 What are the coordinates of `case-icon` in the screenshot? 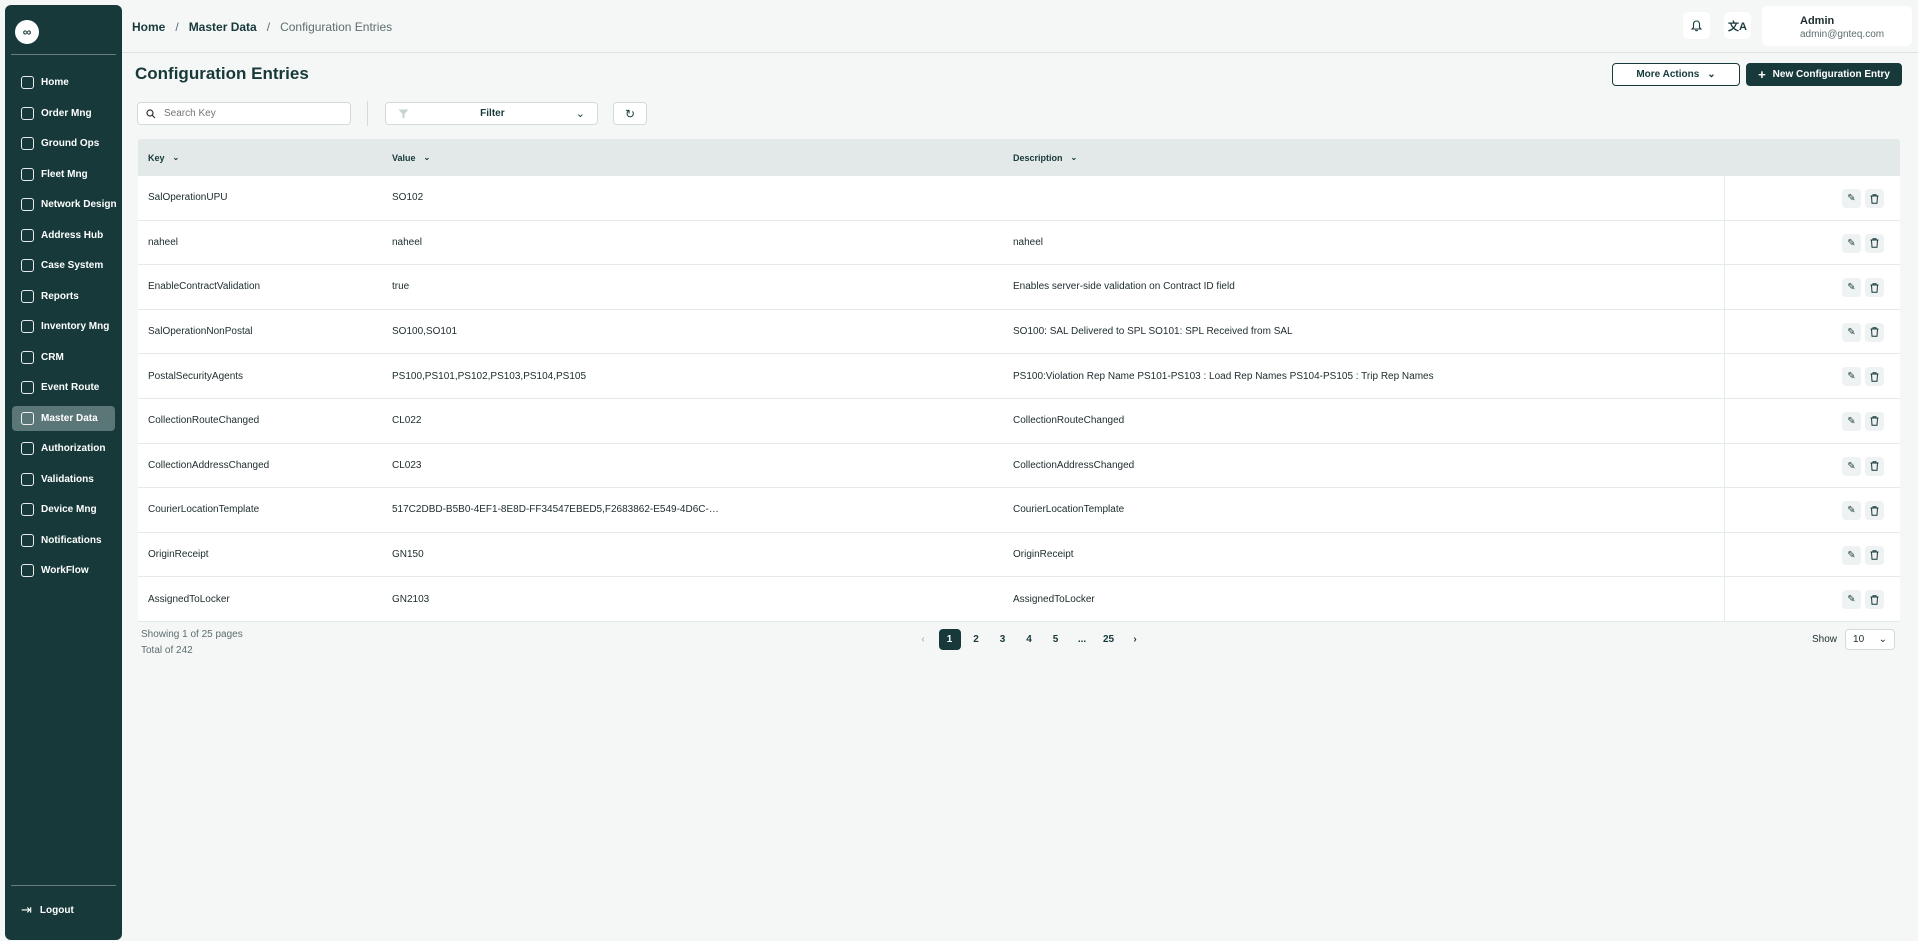 It's located at (27, 266).